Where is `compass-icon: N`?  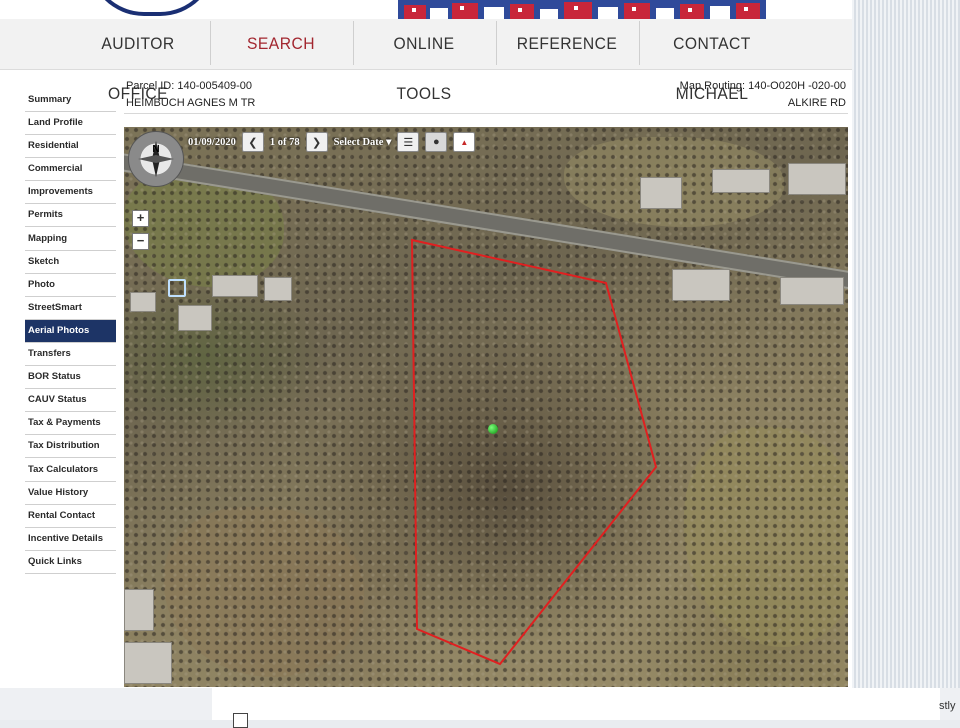
compass-icon: N is located at coordinates (156, 159).